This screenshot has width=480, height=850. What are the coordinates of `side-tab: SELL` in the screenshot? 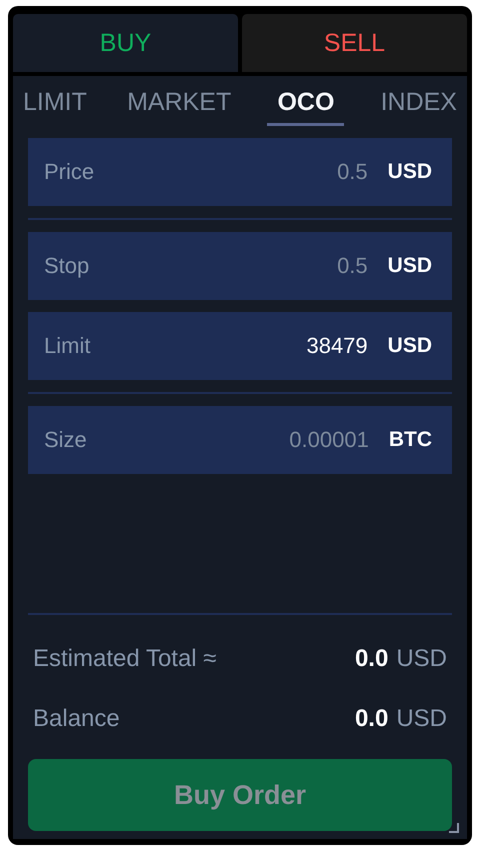 It's located at (354, 43).